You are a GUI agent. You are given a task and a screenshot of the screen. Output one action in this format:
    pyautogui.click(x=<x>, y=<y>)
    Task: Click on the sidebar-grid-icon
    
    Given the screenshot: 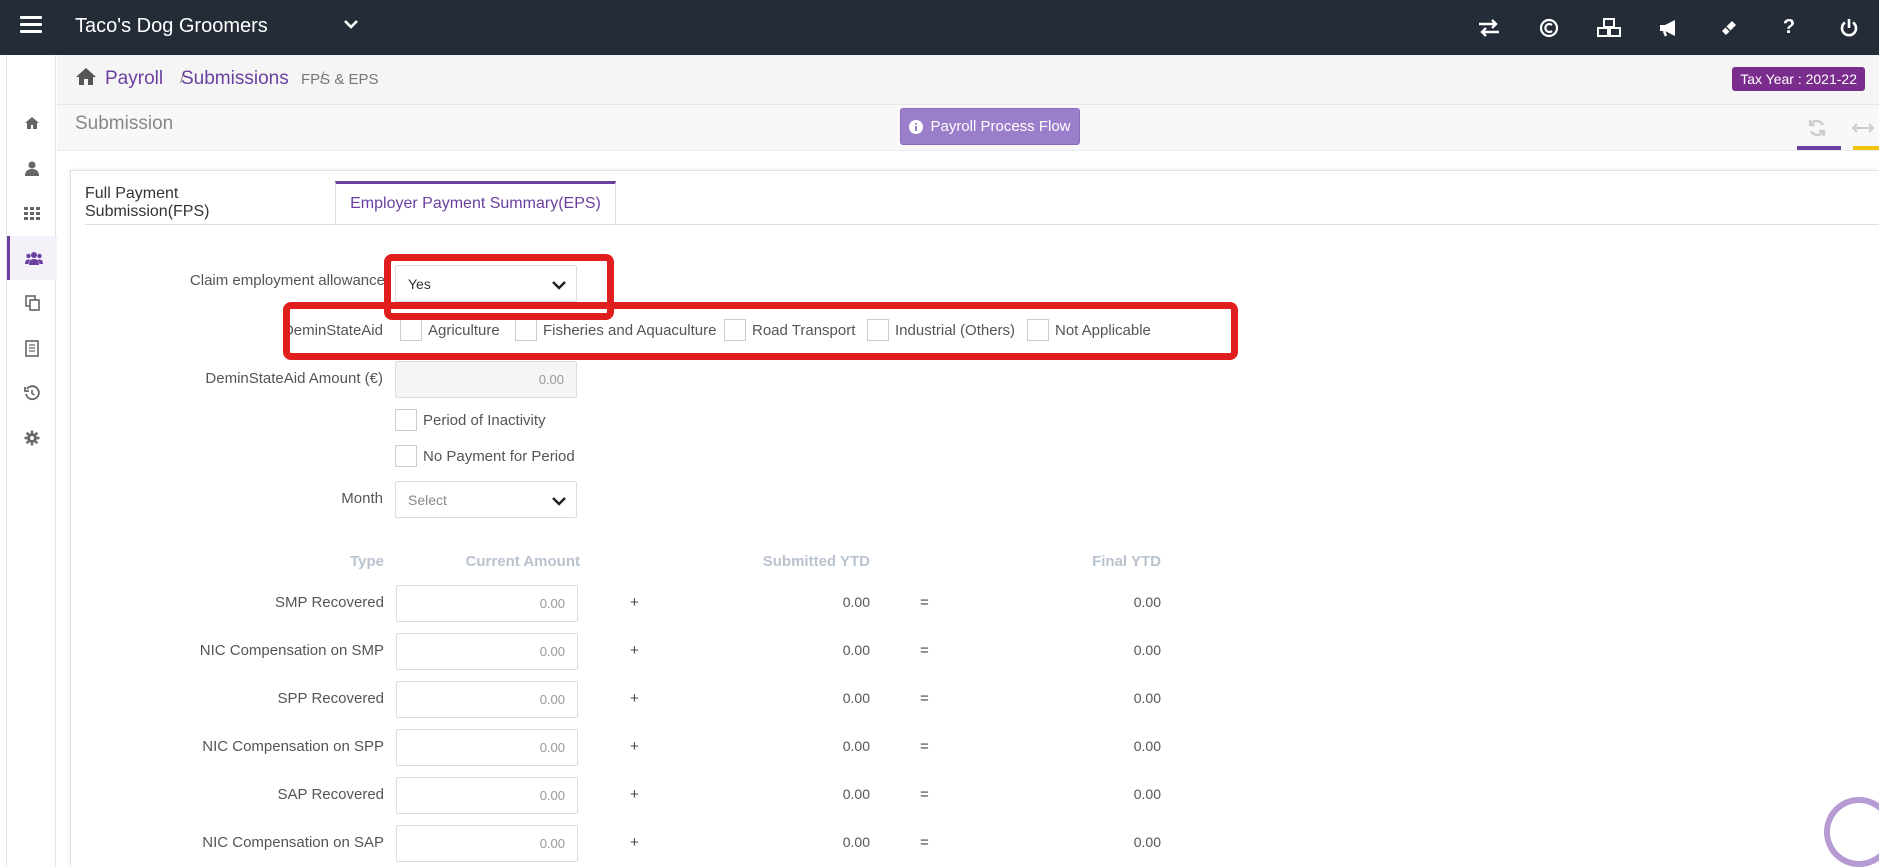 What is the action you would take?
    pyautogui.click(x=32, y=213)
    